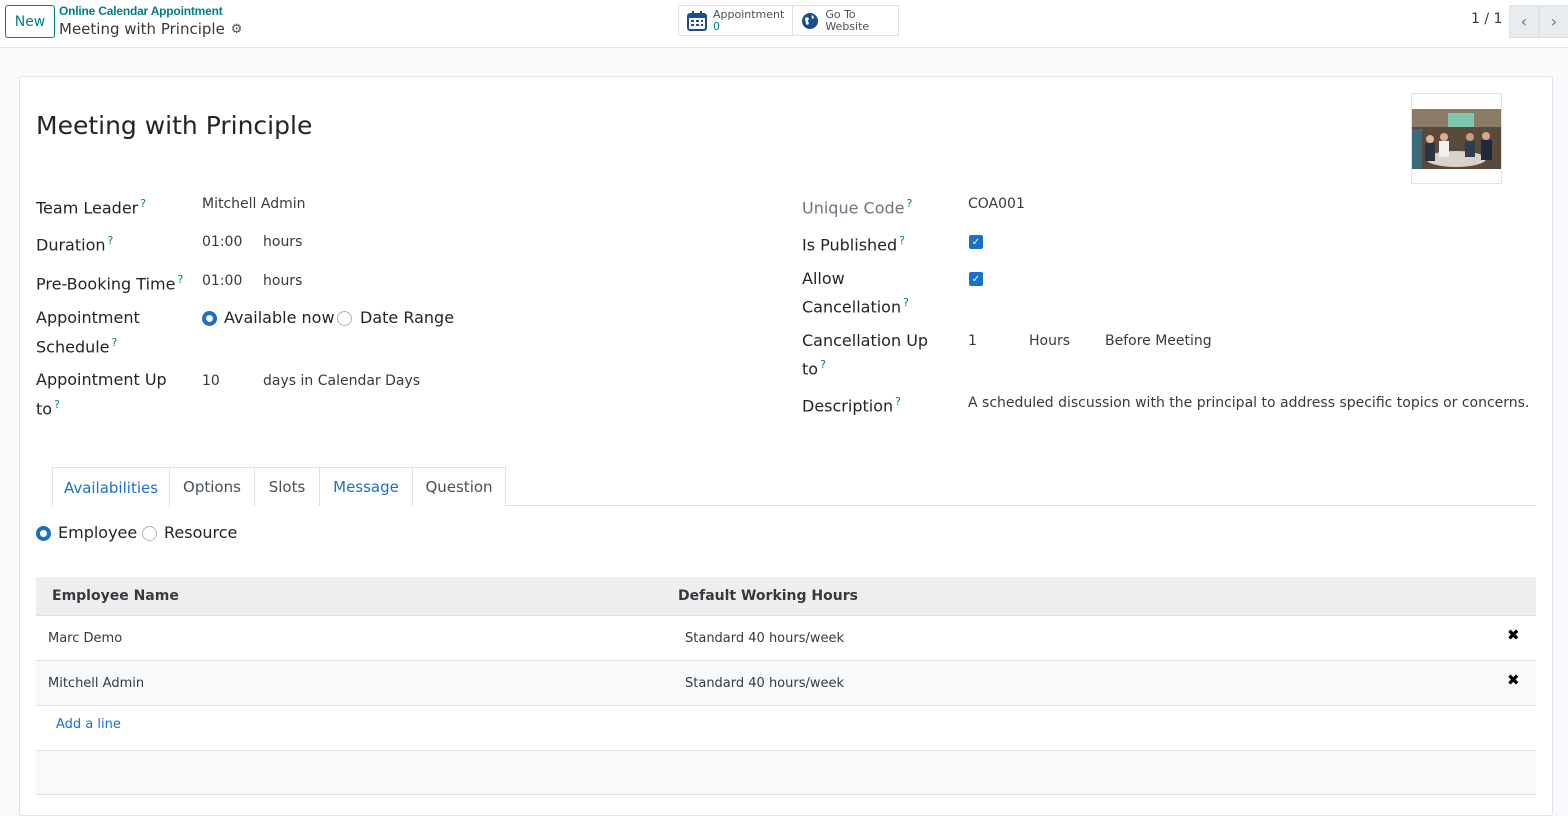 Image resolution: width=1568 pixels, height=816 pixels. I want to click on table-row: Mitchell Admin Standard 40 hours/week ✖, so click(786, 683).